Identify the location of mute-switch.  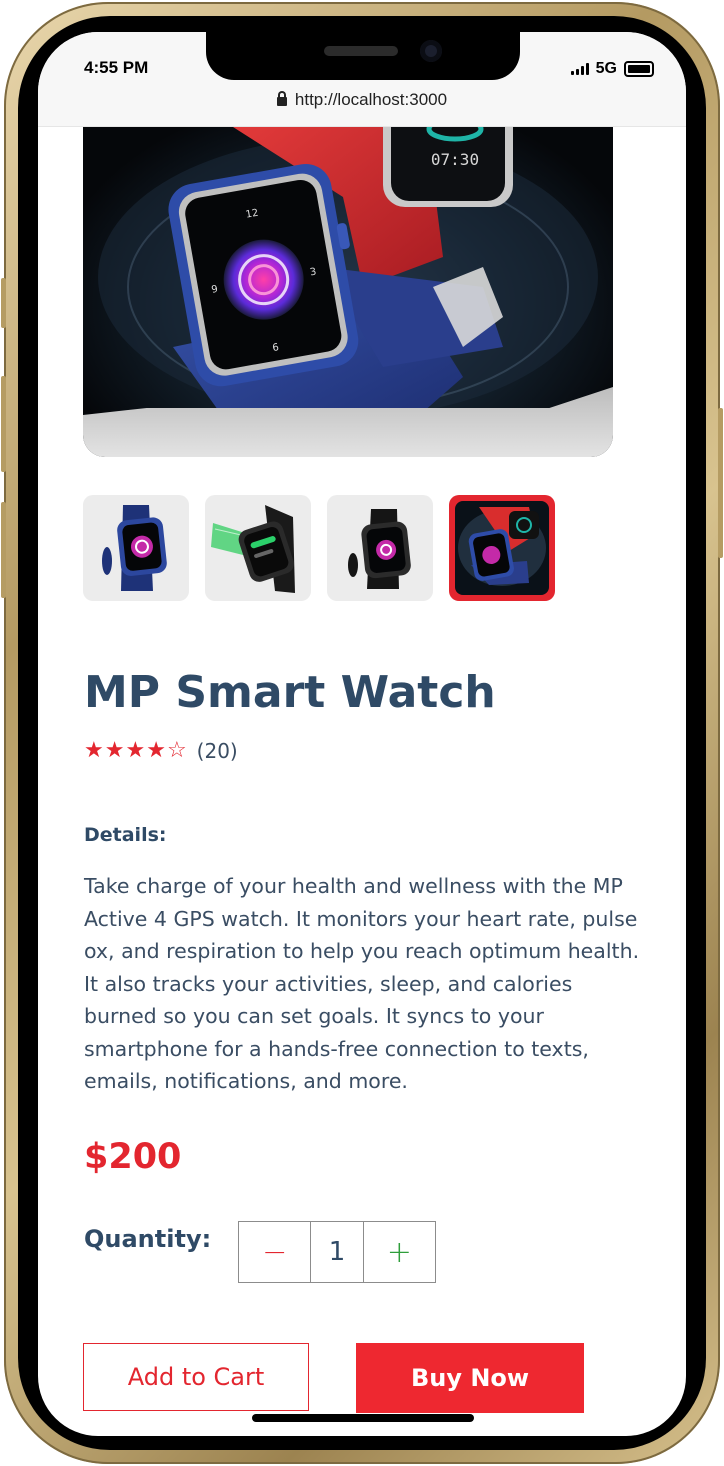
(3, 303).